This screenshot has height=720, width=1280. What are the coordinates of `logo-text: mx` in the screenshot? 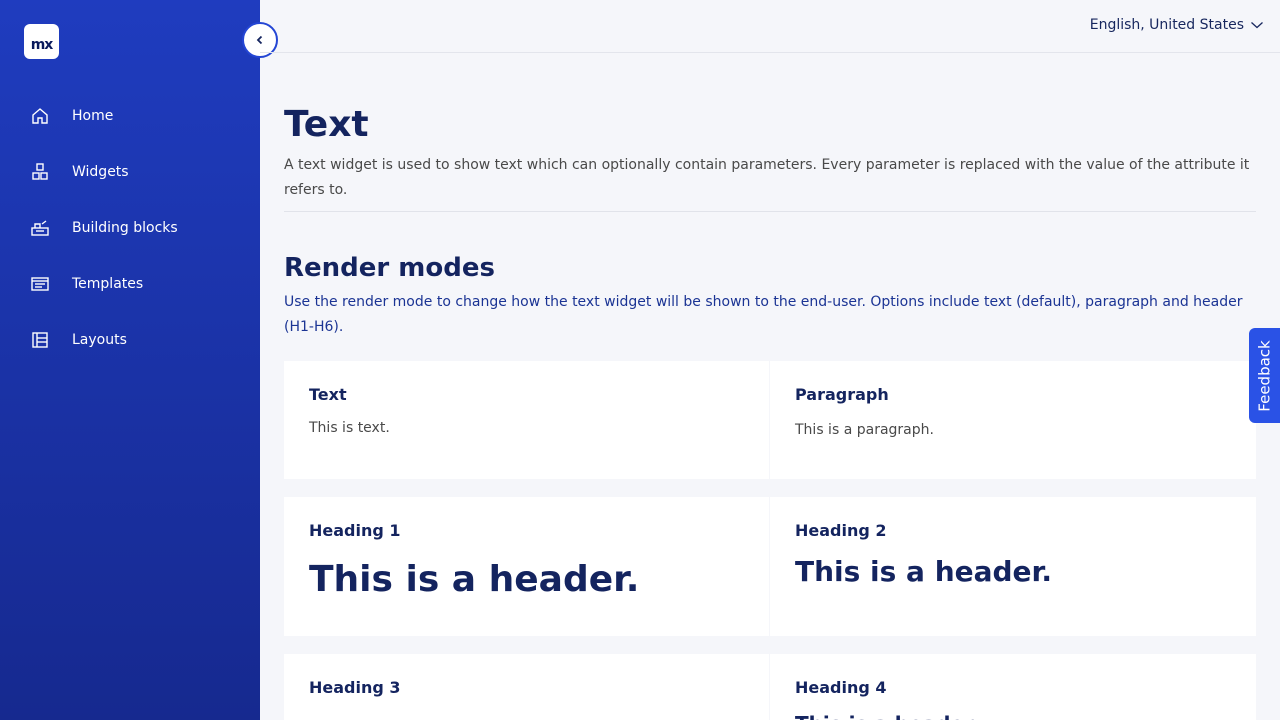 It's located at (42, 44).